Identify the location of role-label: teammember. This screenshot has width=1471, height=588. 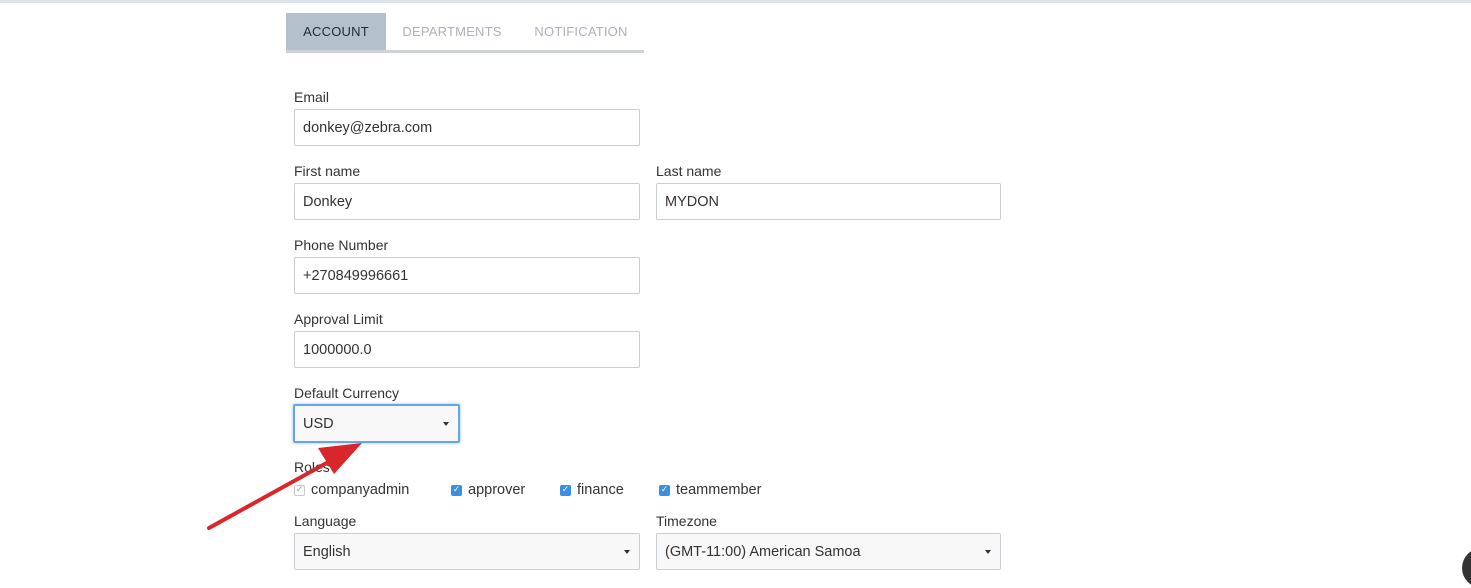
(719, 490).